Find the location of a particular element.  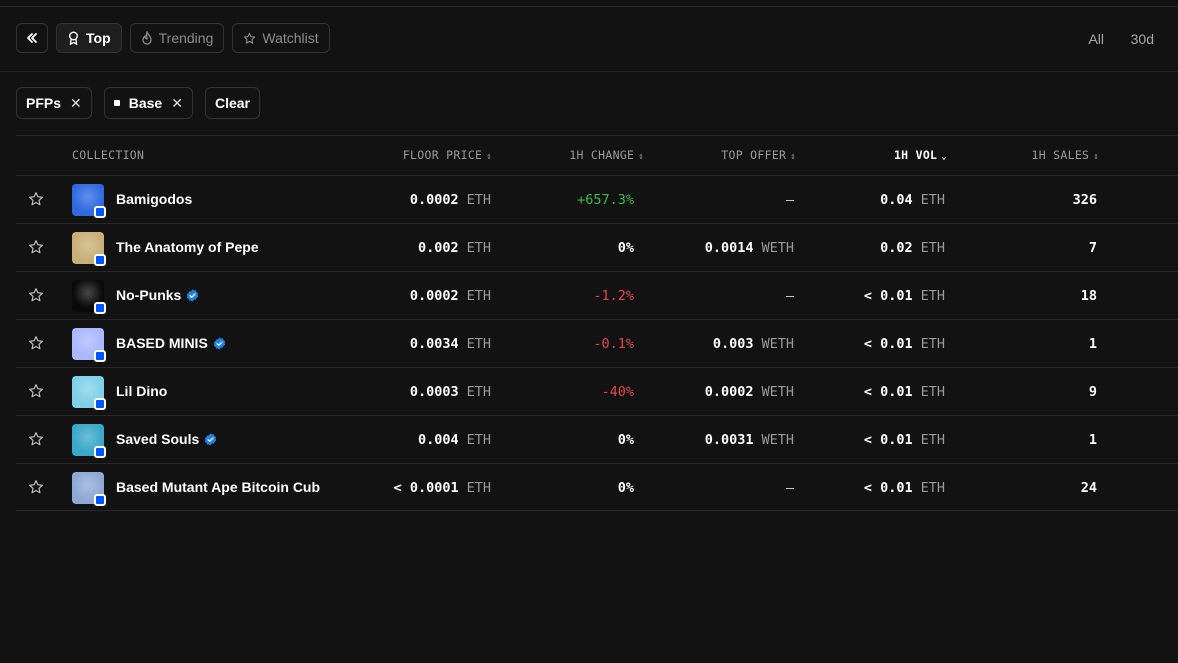

collection-name-text: The Anatomy of Pepe is located at coordinates (187, 247).